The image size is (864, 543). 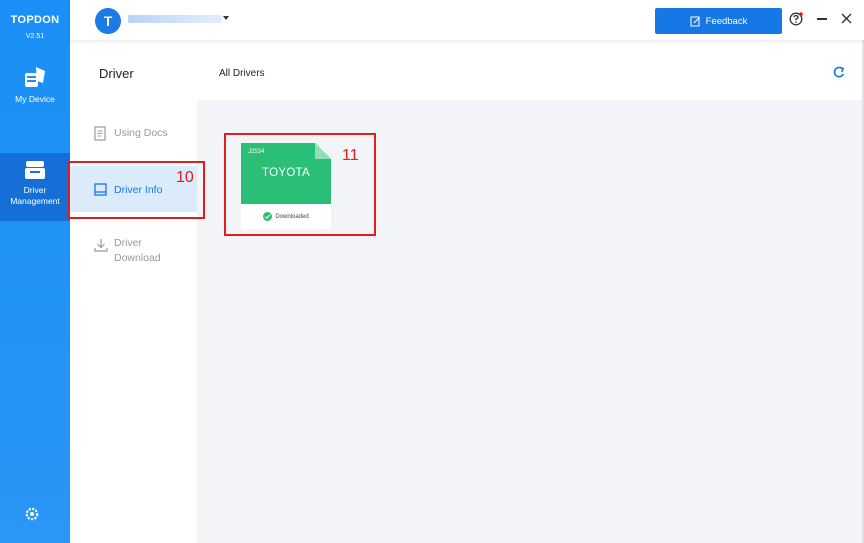 I want to click on close-icon, so click(x=846, y=18).